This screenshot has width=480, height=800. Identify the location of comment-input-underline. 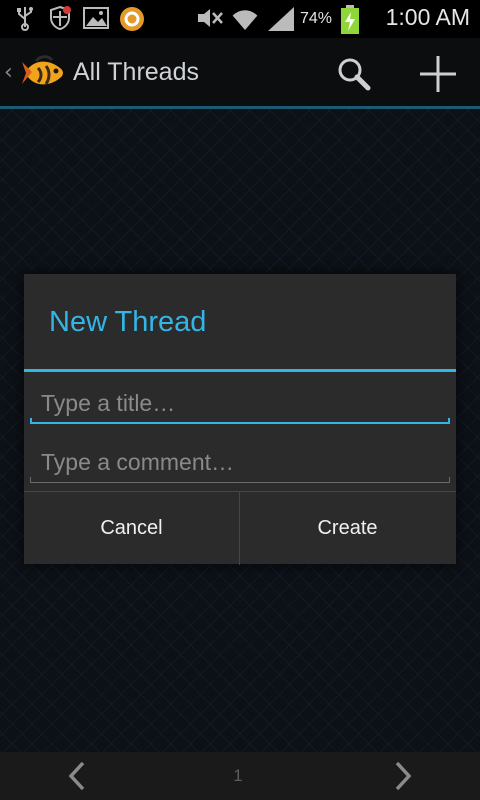
(240, 480).